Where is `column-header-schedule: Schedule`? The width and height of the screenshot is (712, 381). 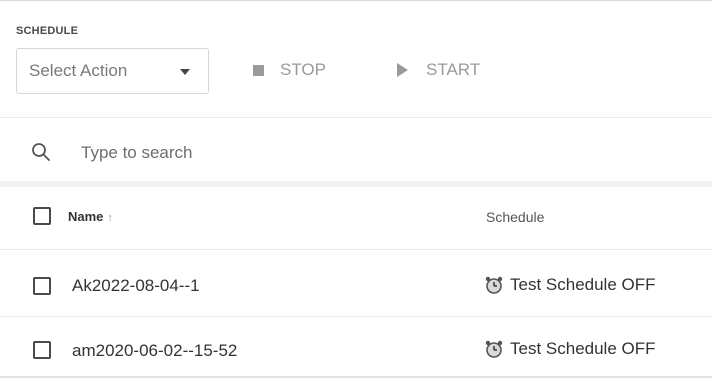 column-header-schedule: Schedule is located at coordinates (515, 217).